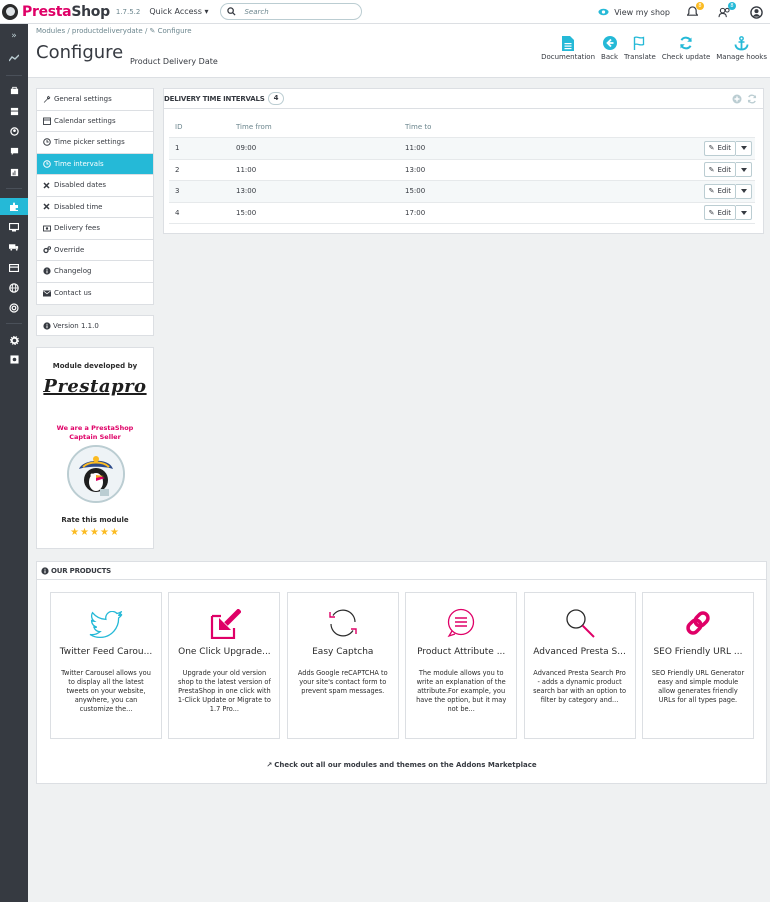 The width and height of the screenshot is (770, 902). Describe the element at coordinates (174, 61) in the screenshot. I see `page-subtitle: Product Delivery Date` at that location.